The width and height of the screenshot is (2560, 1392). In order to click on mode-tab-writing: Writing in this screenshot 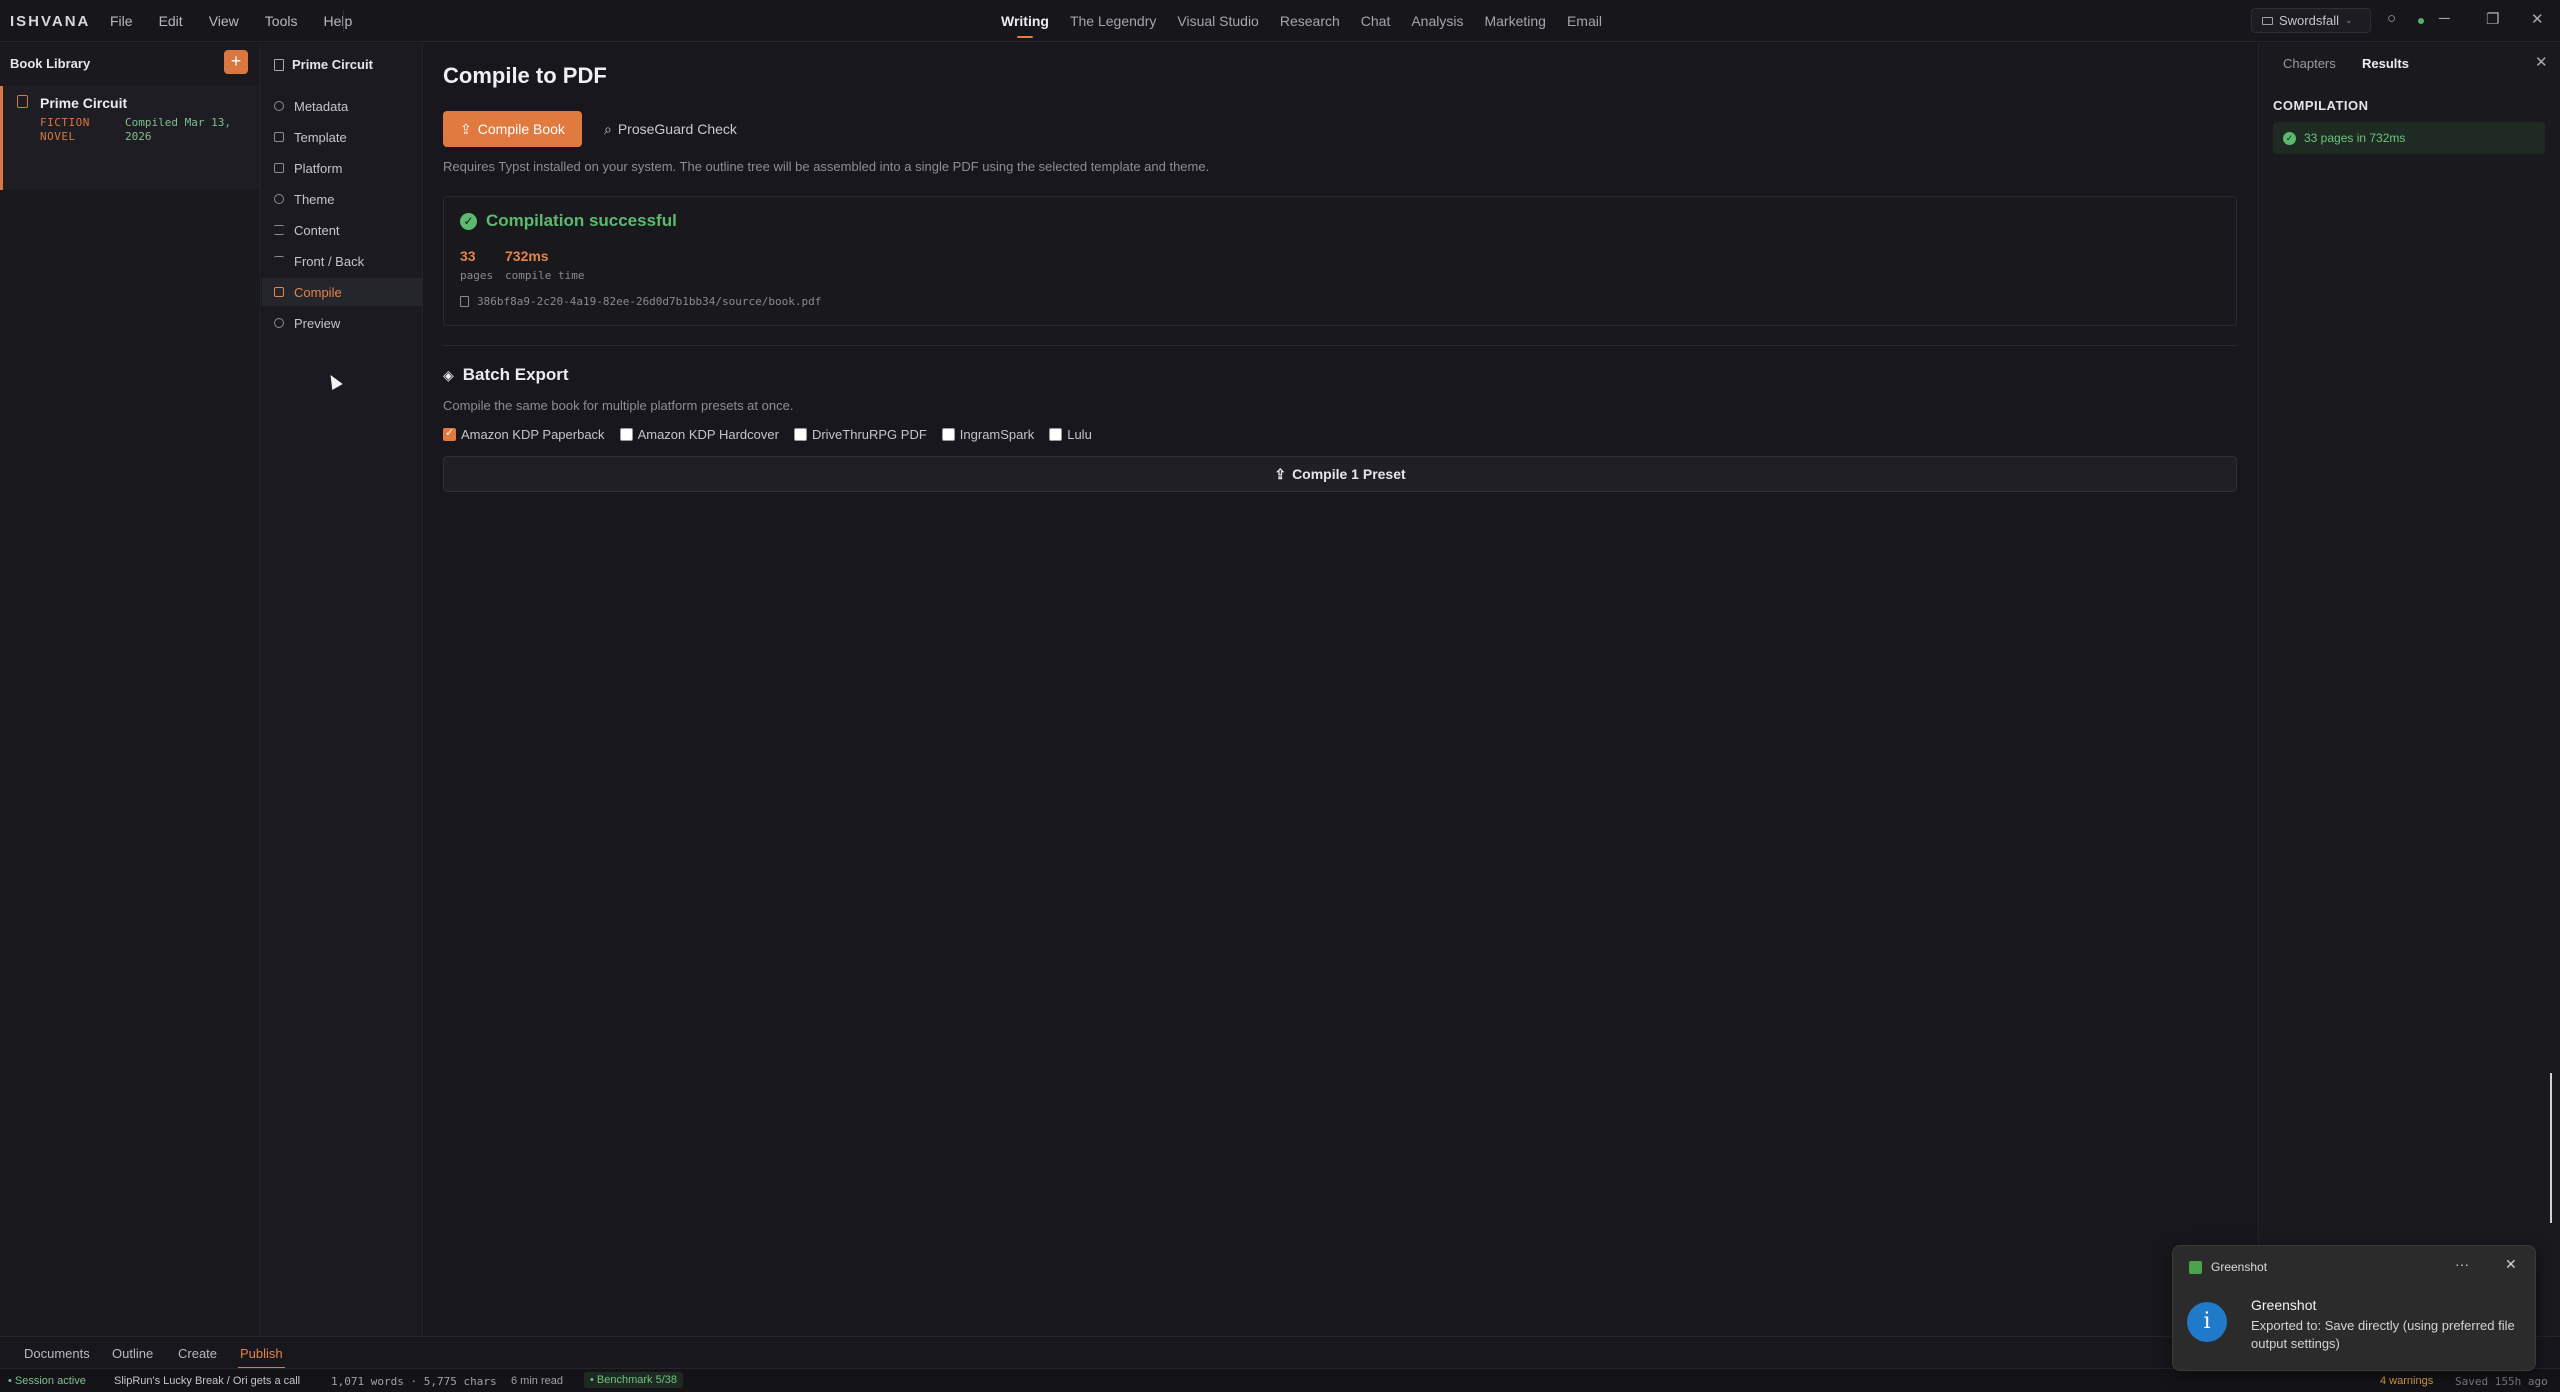, I will do `click(1025, 25)`.